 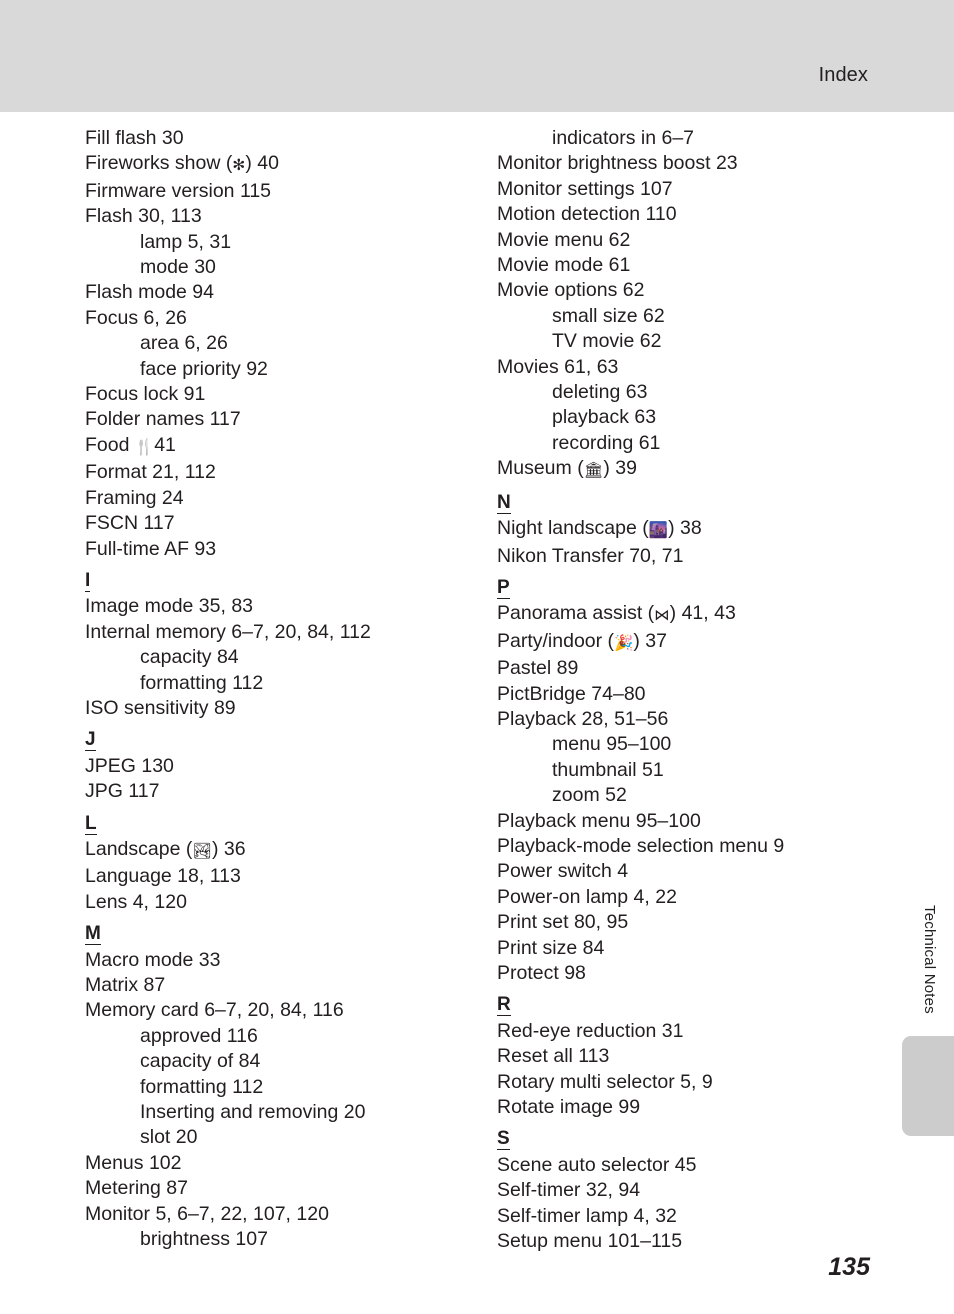 I want to click on page-number: 135, so click(x=849, y=1267).